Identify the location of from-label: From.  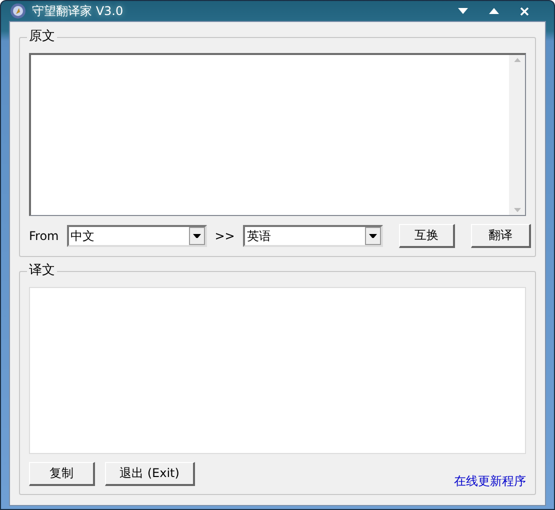
(44, 236).